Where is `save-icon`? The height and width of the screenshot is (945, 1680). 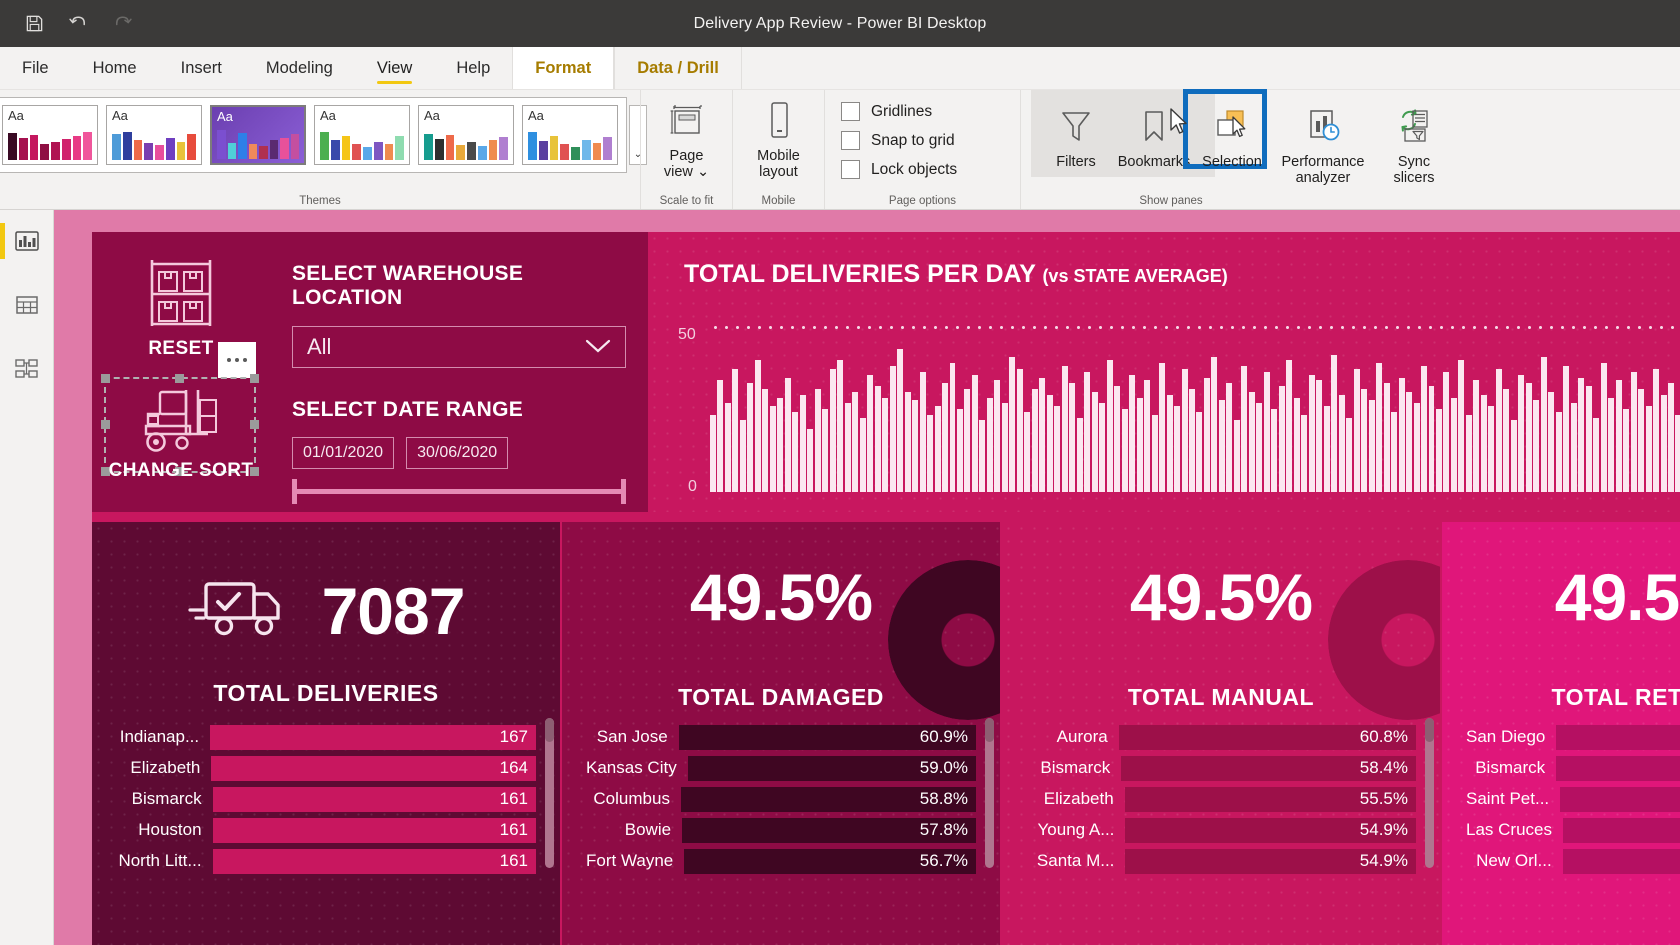 save-icon is located at coordinates (34, 24).